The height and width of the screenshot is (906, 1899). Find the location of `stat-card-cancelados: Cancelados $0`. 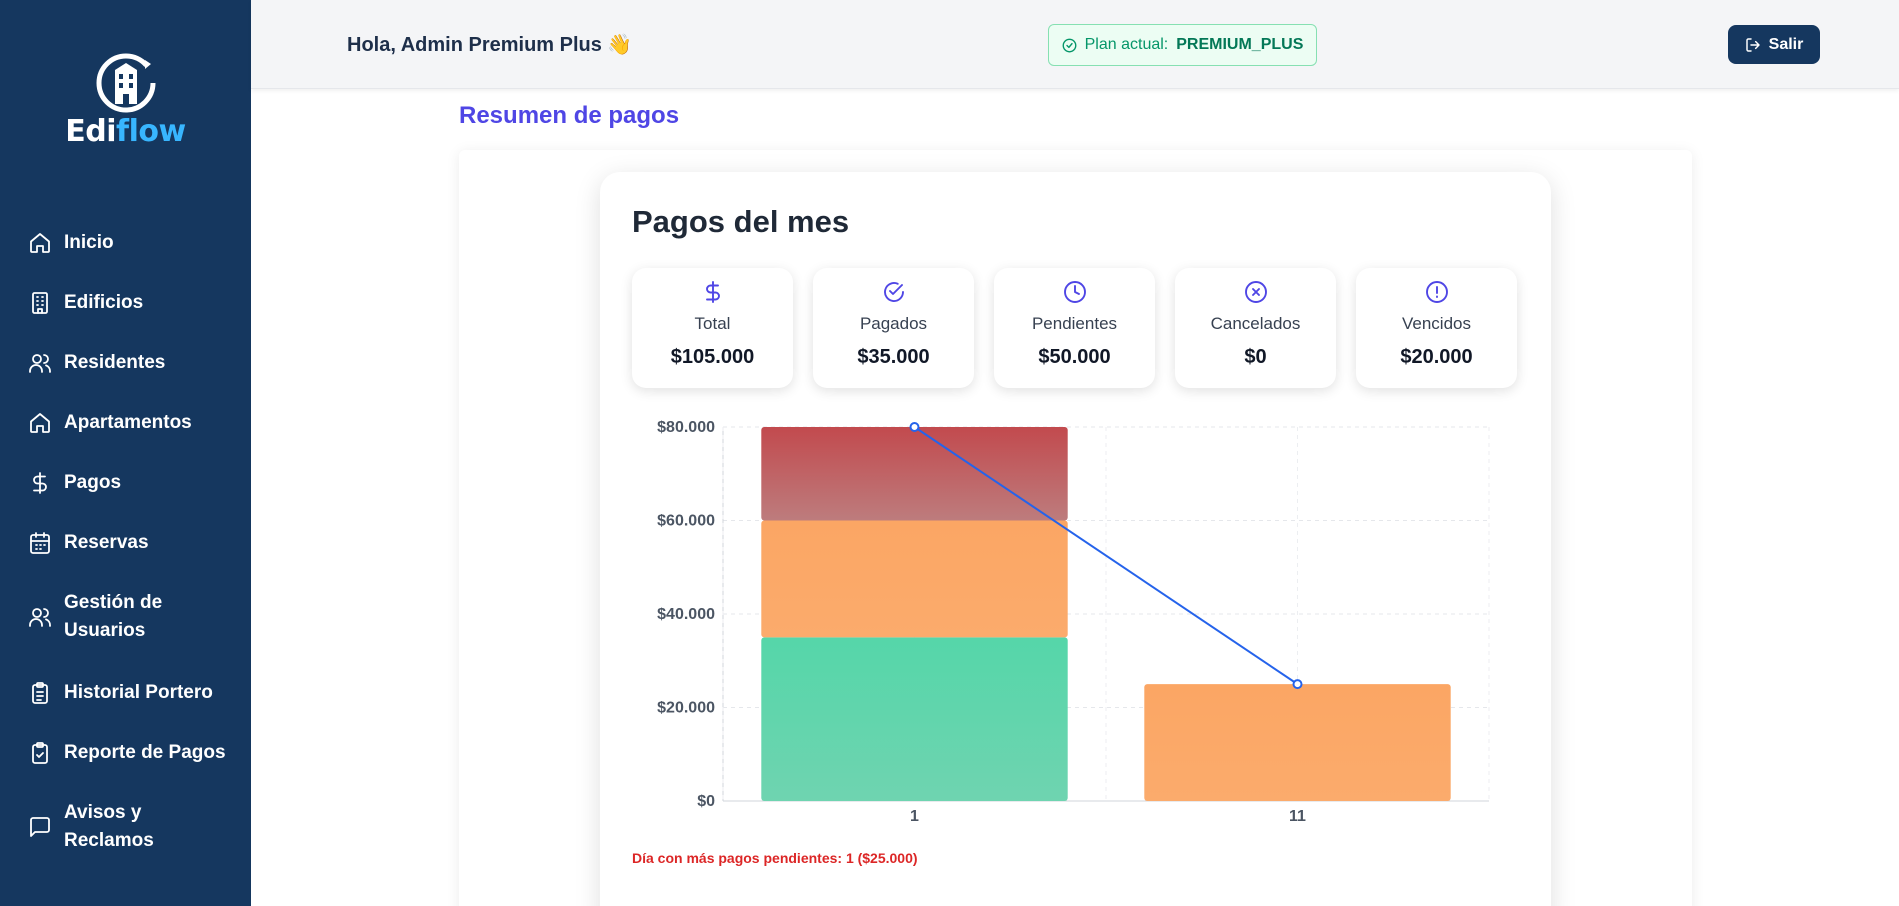

stat-card-cancelados: Cancelados $0 is located at coordinates (1255, 328).